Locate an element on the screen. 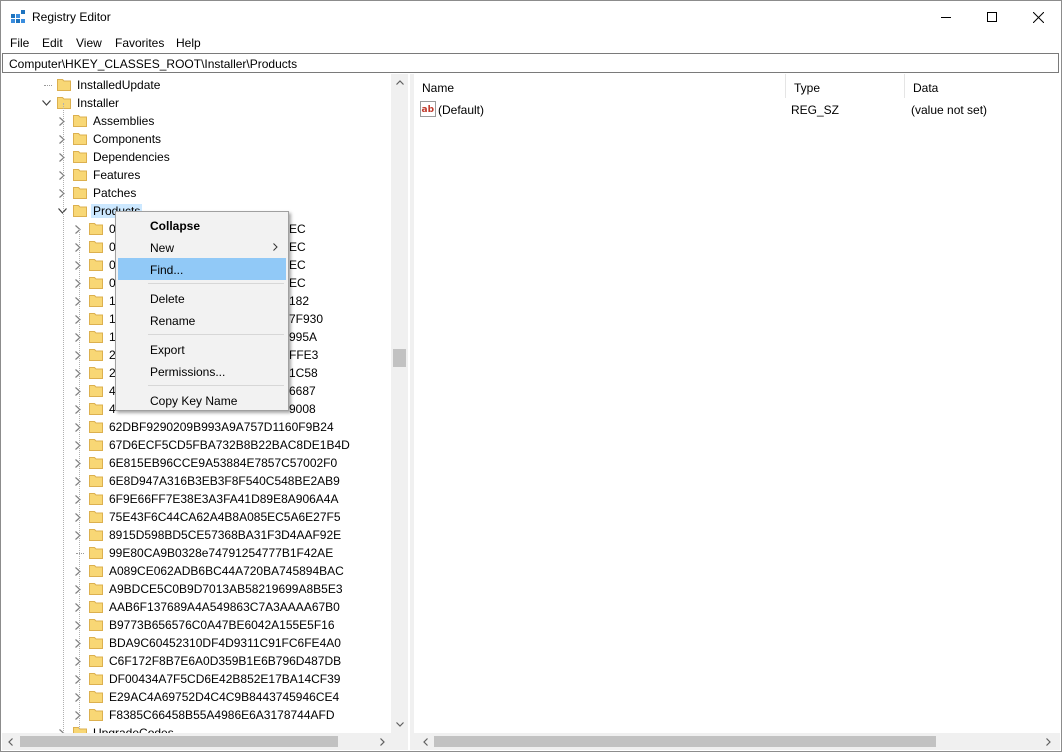  column-header-data: Data is located at coordinates (982, 86).